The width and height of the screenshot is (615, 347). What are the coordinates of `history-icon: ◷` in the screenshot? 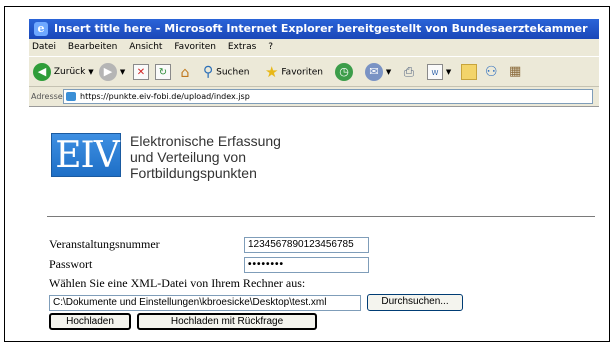 It's located at (344, 71).